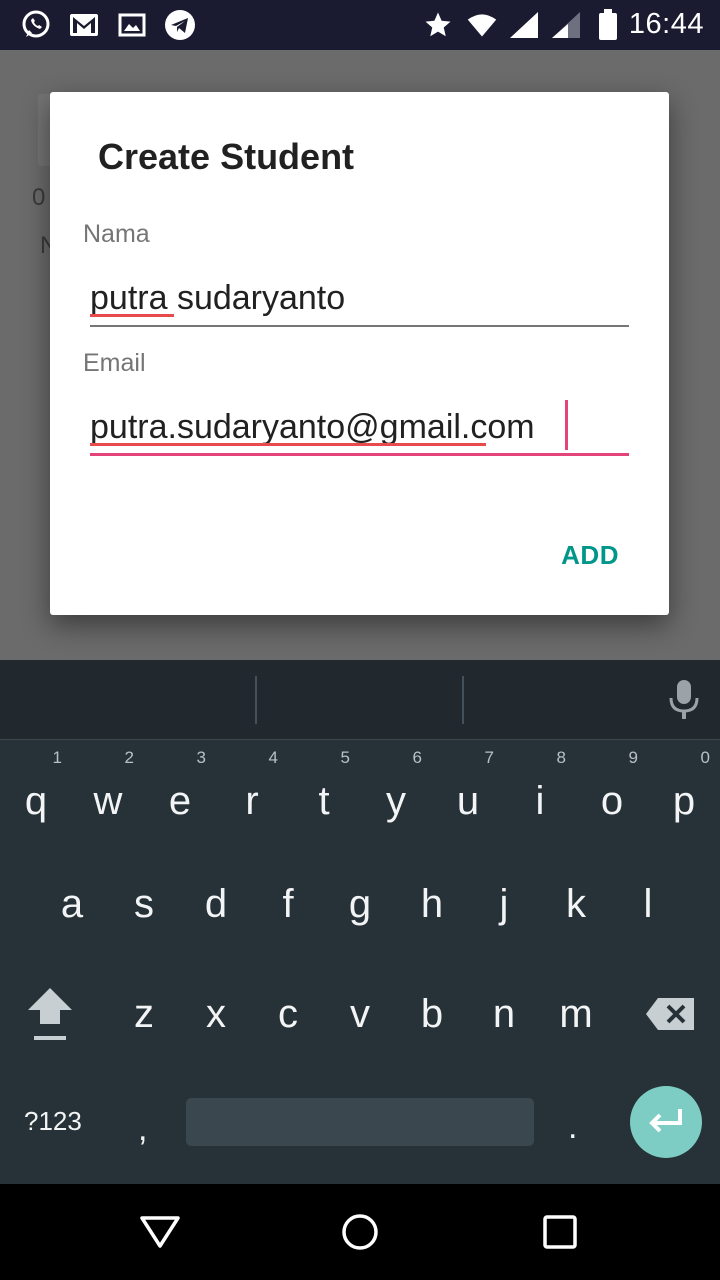 This screenshot has width=720, height=1280. I want to click on key-c: c, so click(288, 1014).